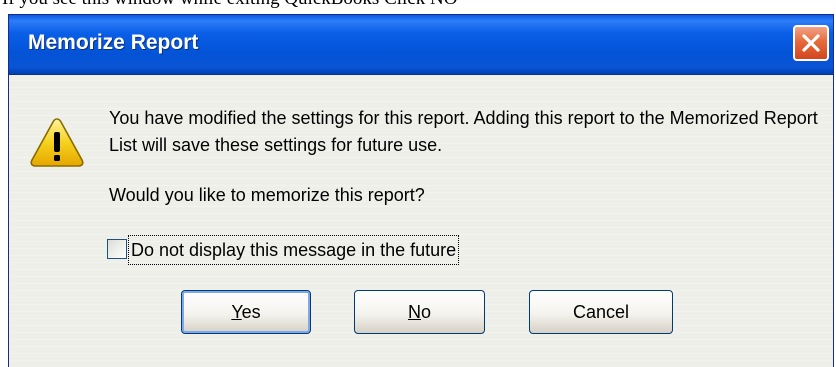 This screenshot has height=367, width=836. I want to click on question-text: Would you like to memorize this report?, so click(267, 195).